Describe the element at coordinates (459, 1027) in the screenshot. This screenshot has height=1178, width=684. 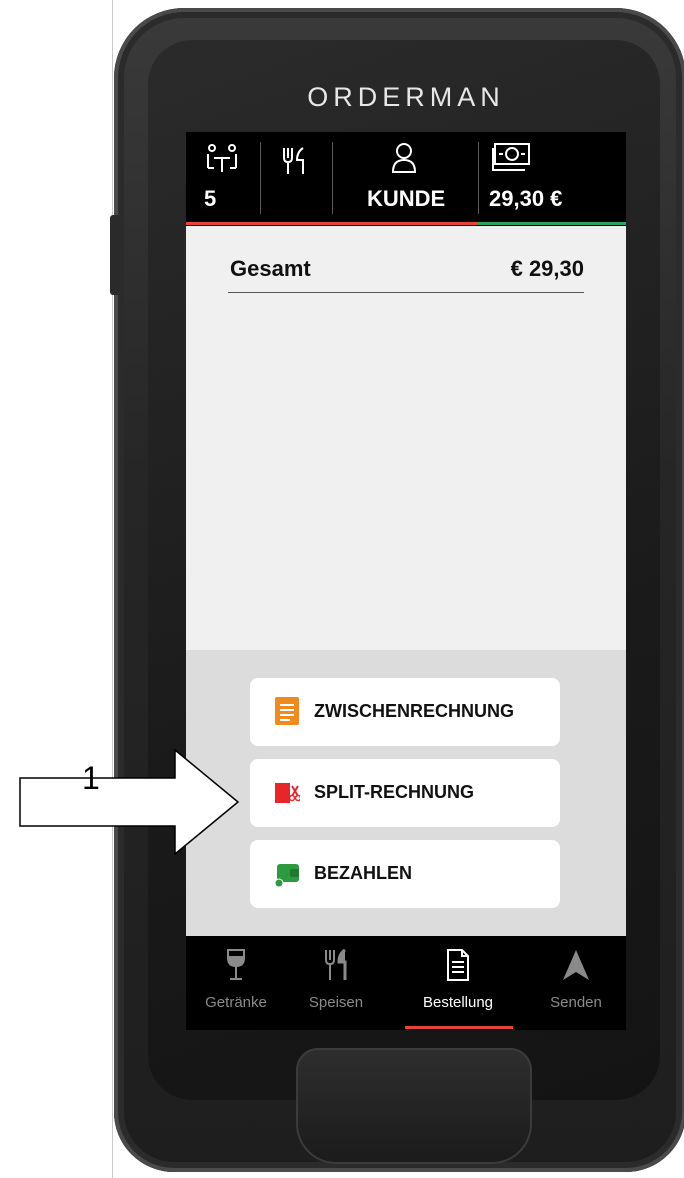
I see `active-tab-indicator` at that location.